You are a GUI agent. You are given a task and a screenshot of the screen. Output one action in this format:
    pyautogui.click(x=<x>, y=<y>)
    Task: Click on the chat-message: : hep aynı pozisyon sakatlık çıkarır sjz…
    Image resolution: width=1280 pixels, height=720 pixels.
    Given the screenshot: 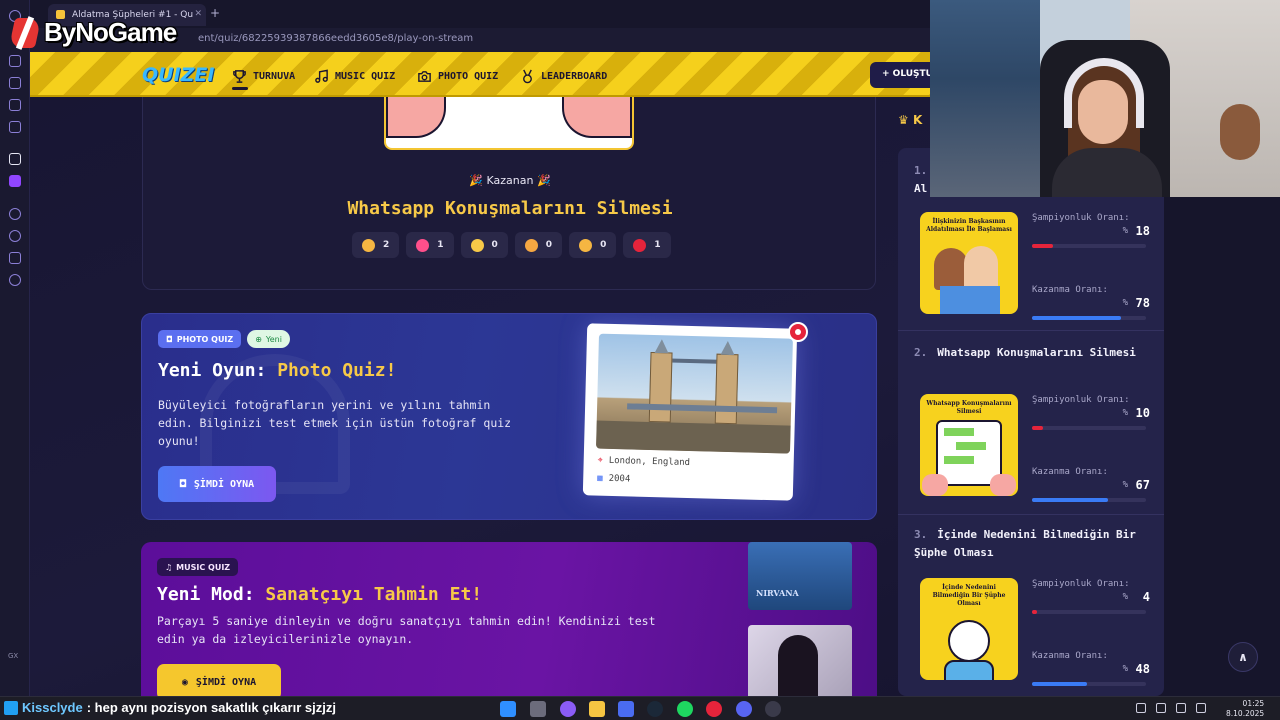 What is the action you would take?
    pyautogui.click(x=211, y=707)
    